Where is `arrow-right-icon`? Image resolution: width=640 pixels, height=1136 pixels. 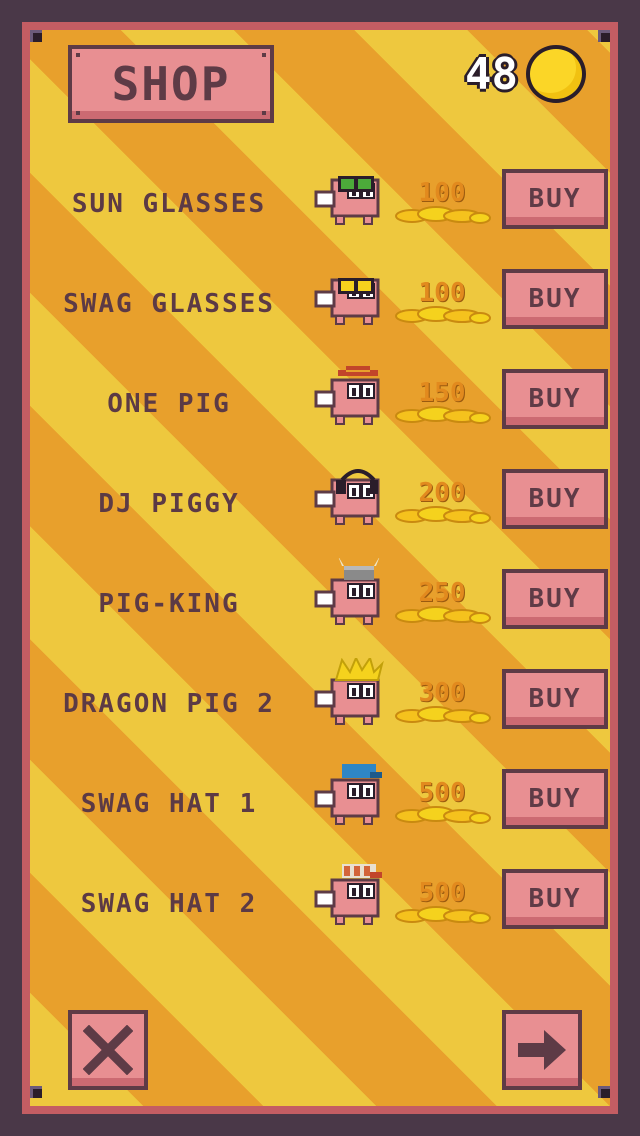
arrow-right-icon is located at coordinates (542, 1050).